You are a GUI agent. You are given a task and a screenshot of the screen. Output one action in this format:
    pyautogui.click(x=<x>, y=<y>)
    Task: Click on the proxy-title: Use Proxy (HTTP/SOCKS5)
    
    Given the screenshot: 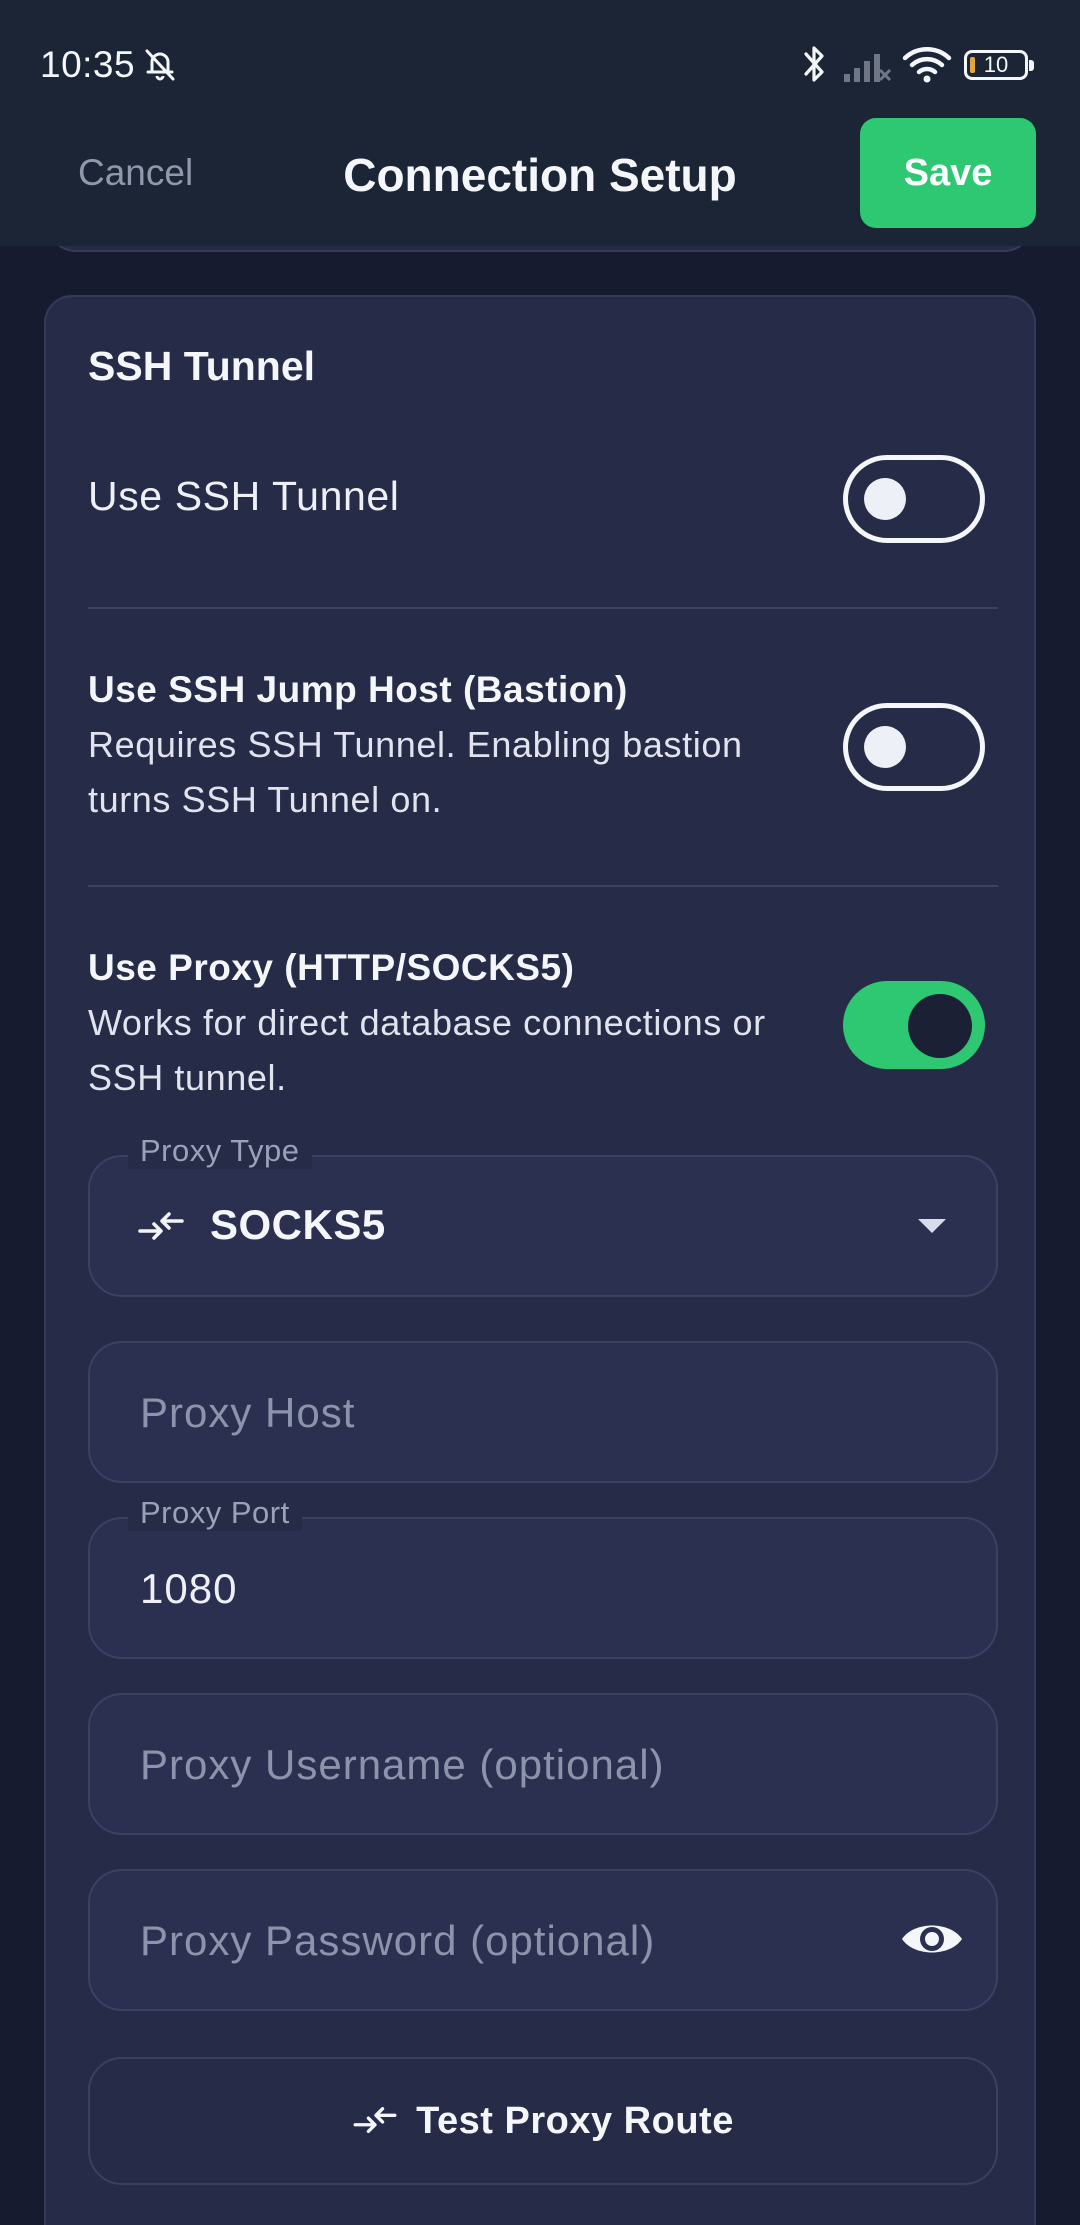 What is the action you would take?
    pyautogui.click(x=331, y=967)
    